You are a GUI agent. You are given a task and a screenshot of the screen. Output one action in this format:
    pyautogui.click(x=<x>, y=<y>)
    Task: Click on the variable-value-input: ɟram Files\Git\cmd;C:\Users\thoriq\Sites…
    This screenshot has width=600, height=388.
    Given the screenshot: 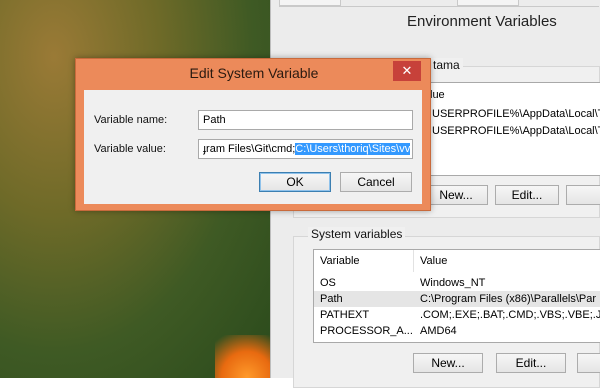 What is the action you would take?
    pyautogui.click(x=305, y=149)
    